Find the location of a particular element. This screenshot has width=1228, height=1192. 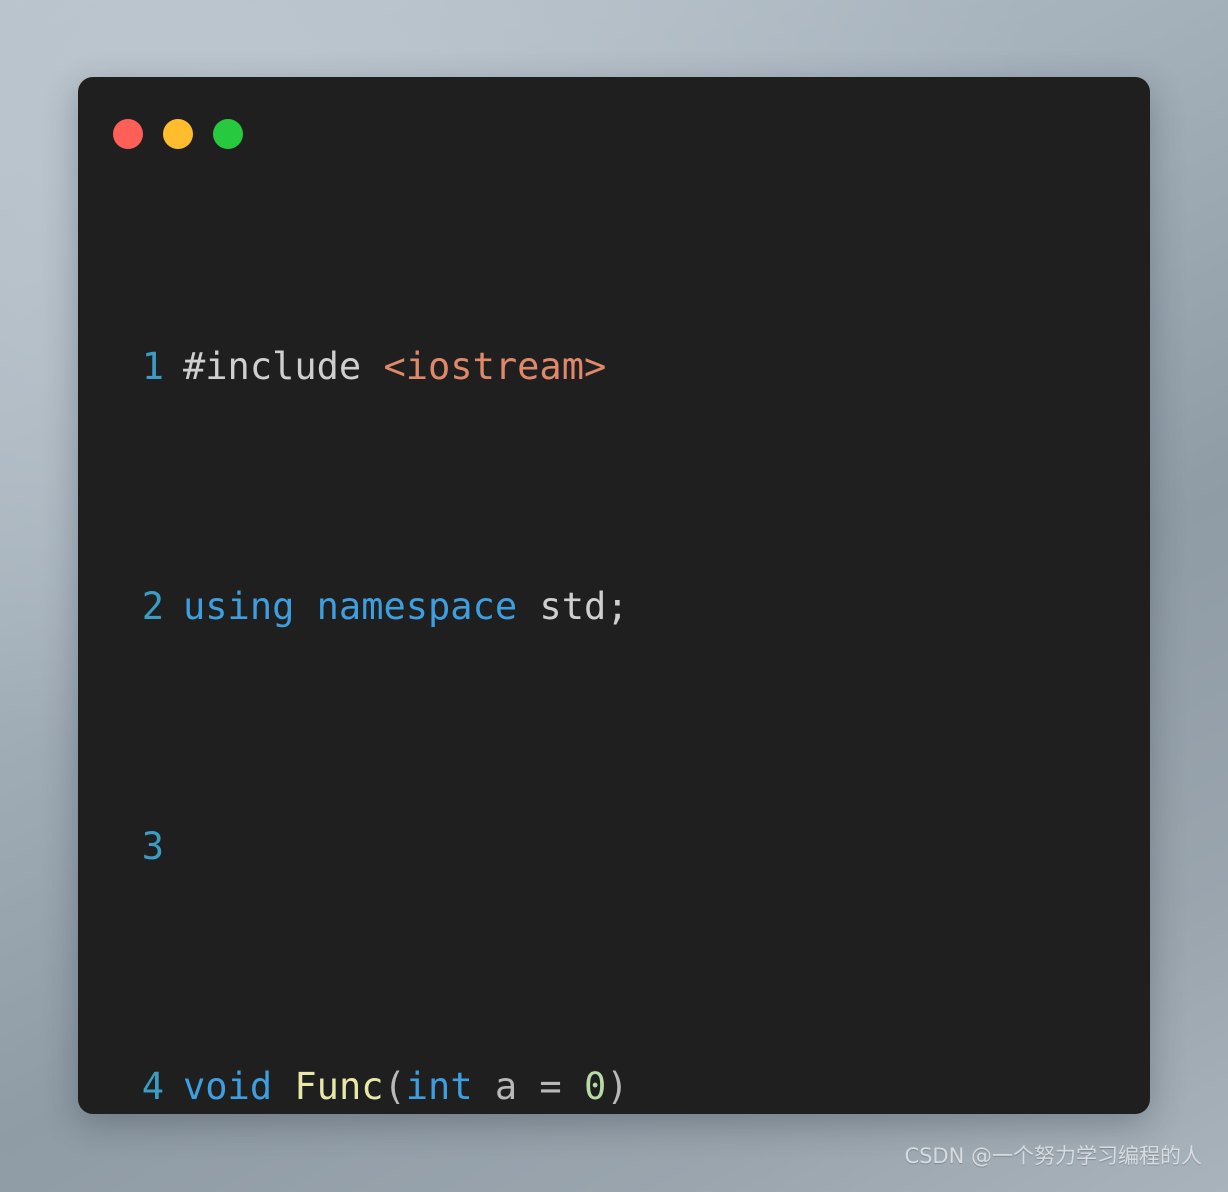

minimize-button-icon is located at coordinates (178, 134).